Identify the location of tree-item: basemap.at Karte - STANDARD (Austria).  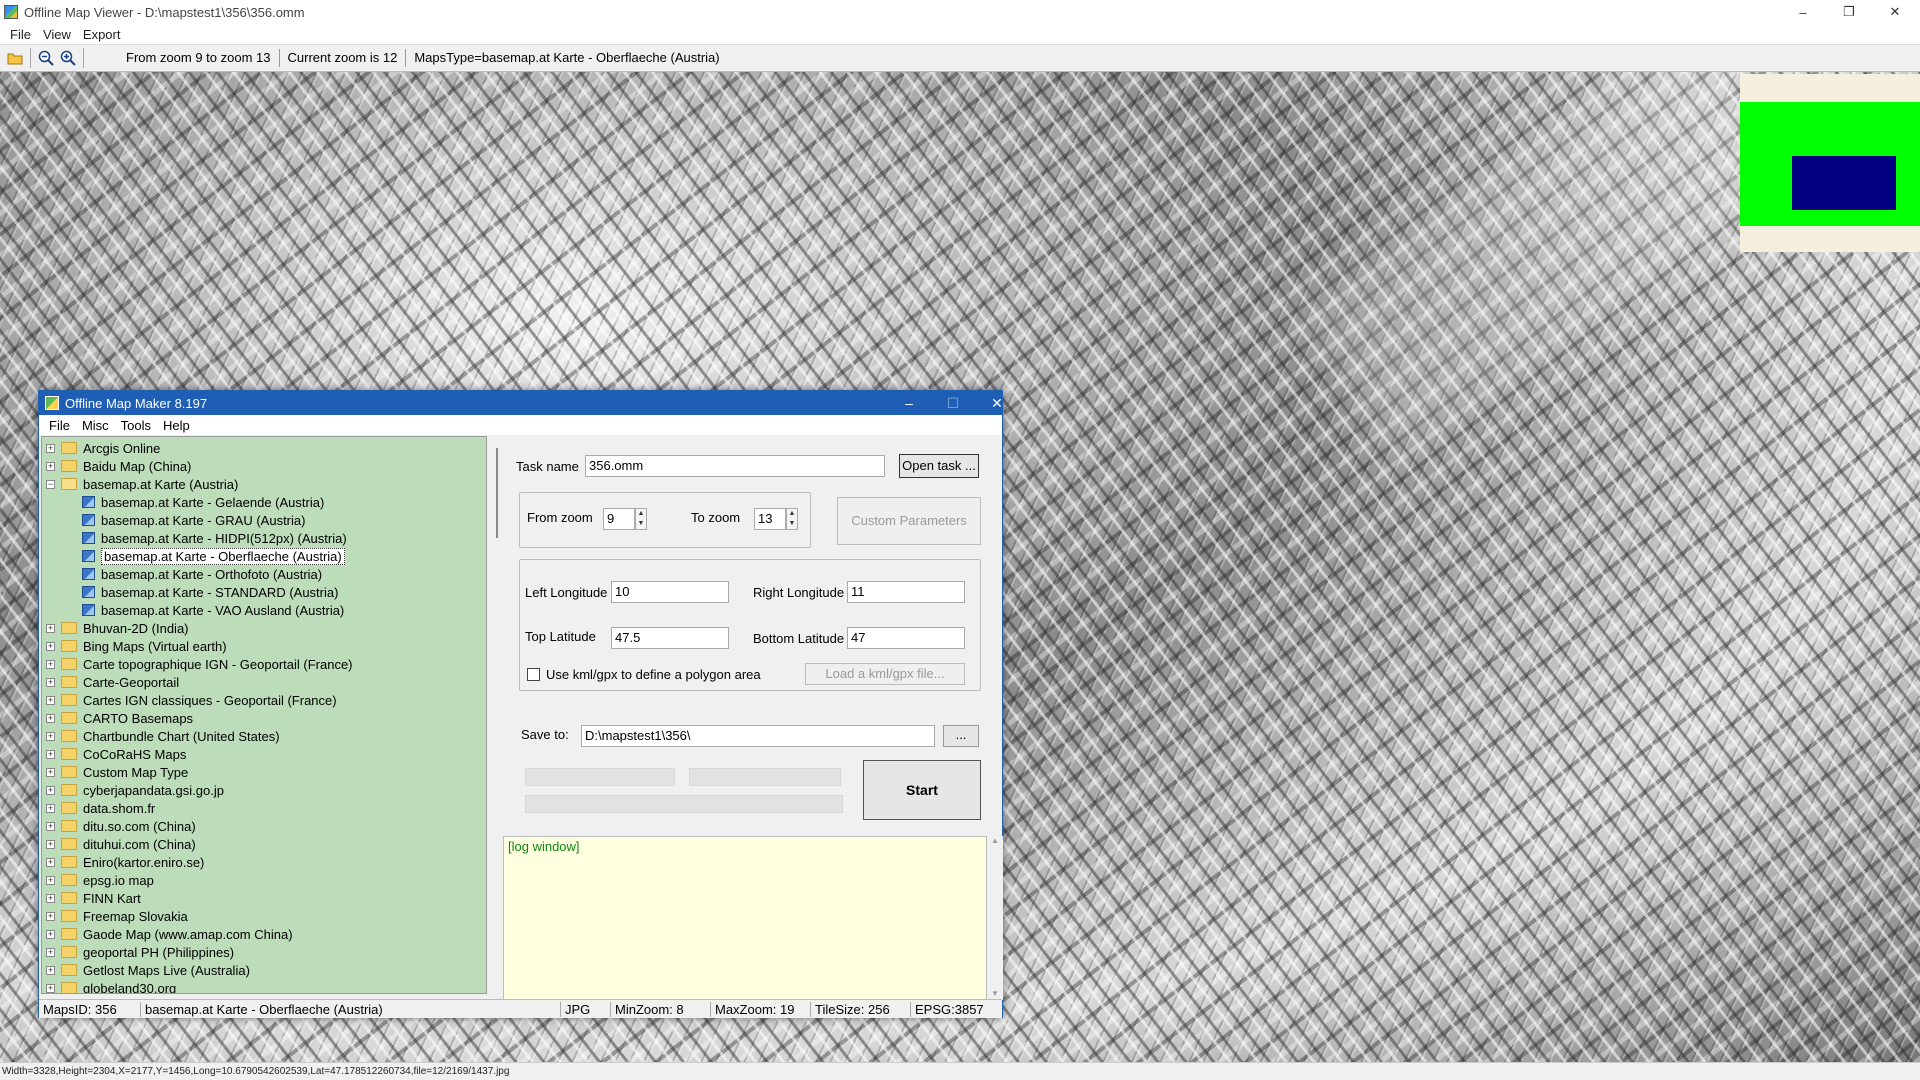
(190, 592).